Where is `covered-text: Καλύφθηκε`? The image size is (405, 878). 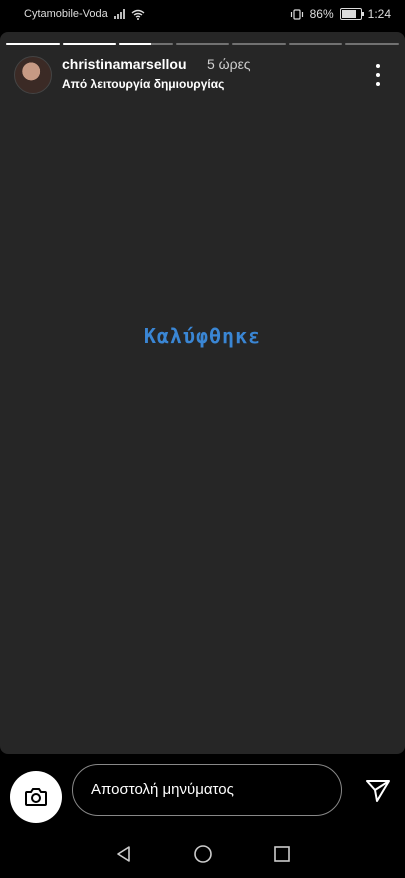 covered-text: Καλύφθηκε is located at coordinates (202, 336).